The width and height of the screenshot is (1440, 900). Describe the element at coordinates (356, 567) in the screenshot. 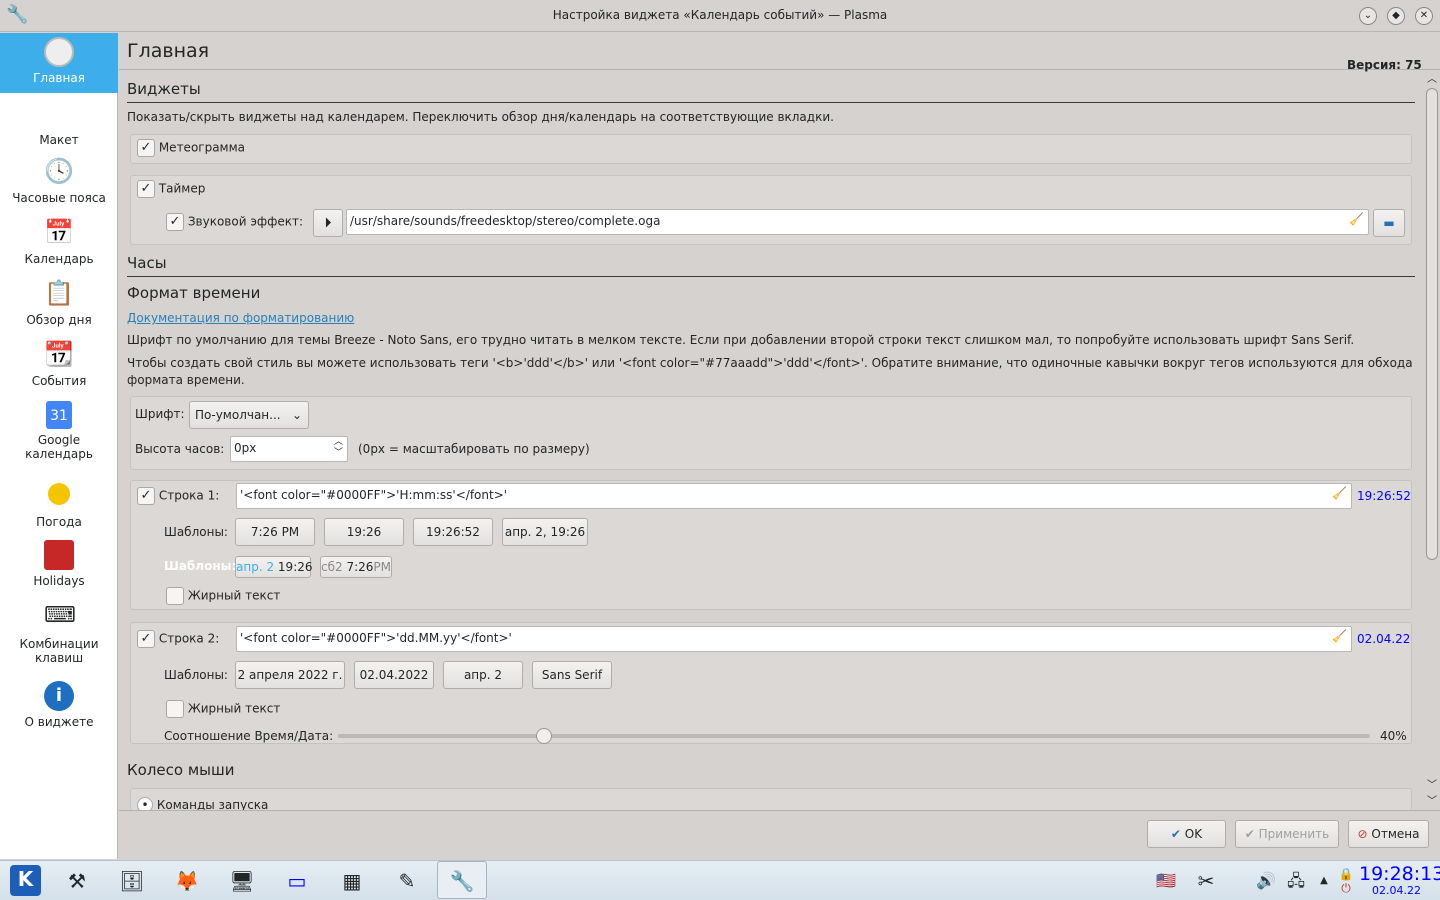

I see `styled-template-button: сб2 7:26PM` at that location.